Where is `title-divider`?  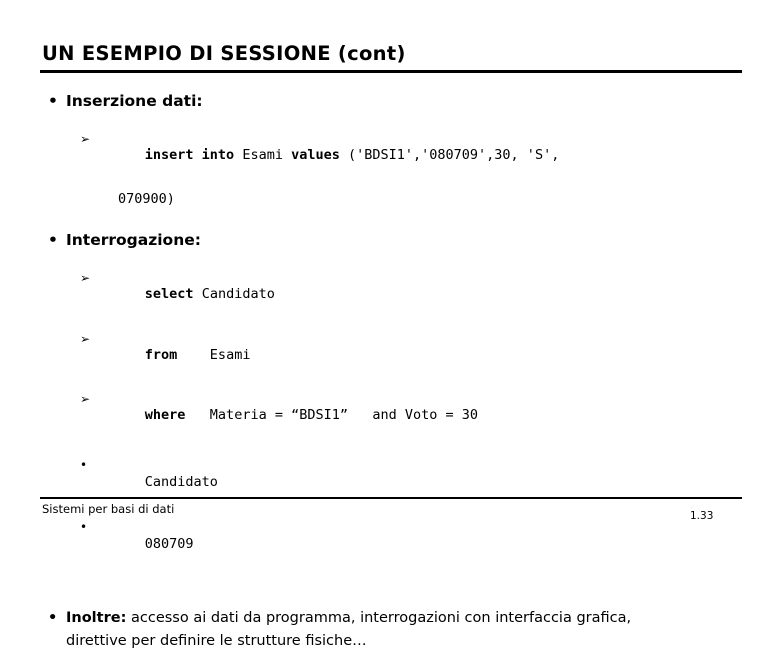
title-divider is located at coordinates (391, 71).